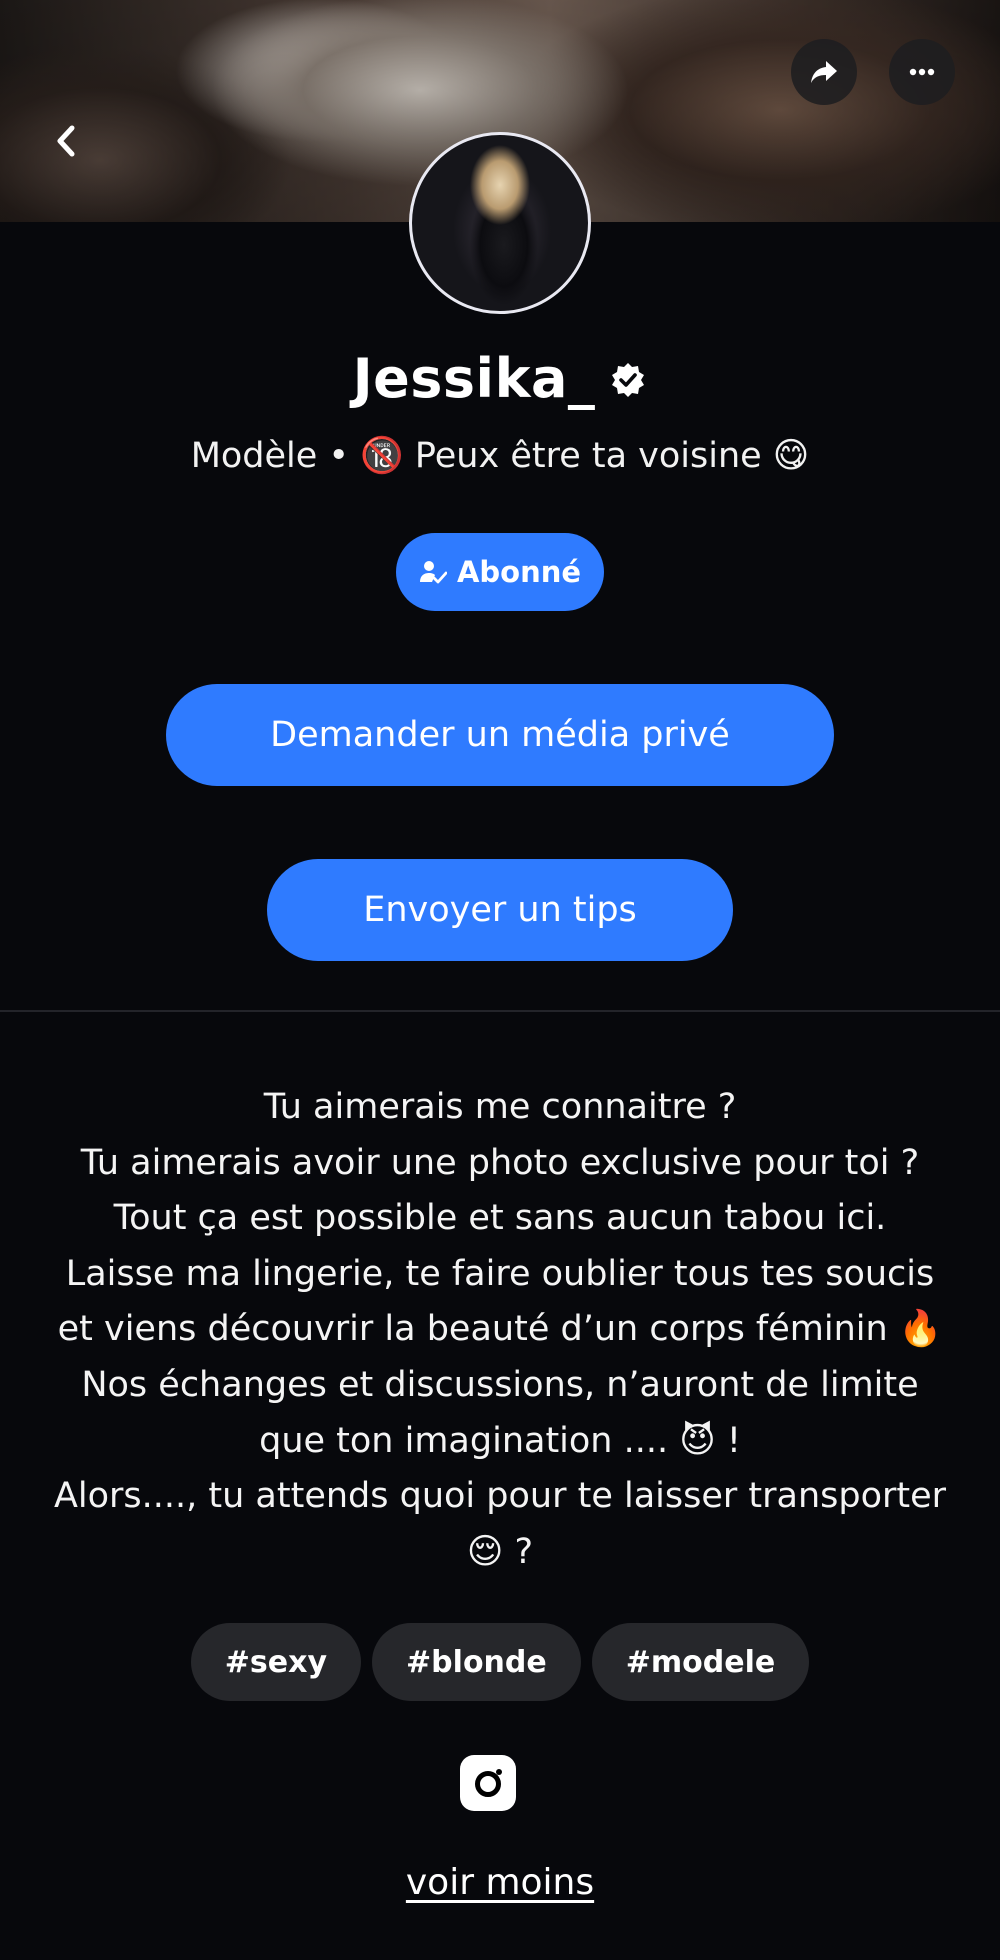  I want to click on share-arrow-icon, so click(824, 72).